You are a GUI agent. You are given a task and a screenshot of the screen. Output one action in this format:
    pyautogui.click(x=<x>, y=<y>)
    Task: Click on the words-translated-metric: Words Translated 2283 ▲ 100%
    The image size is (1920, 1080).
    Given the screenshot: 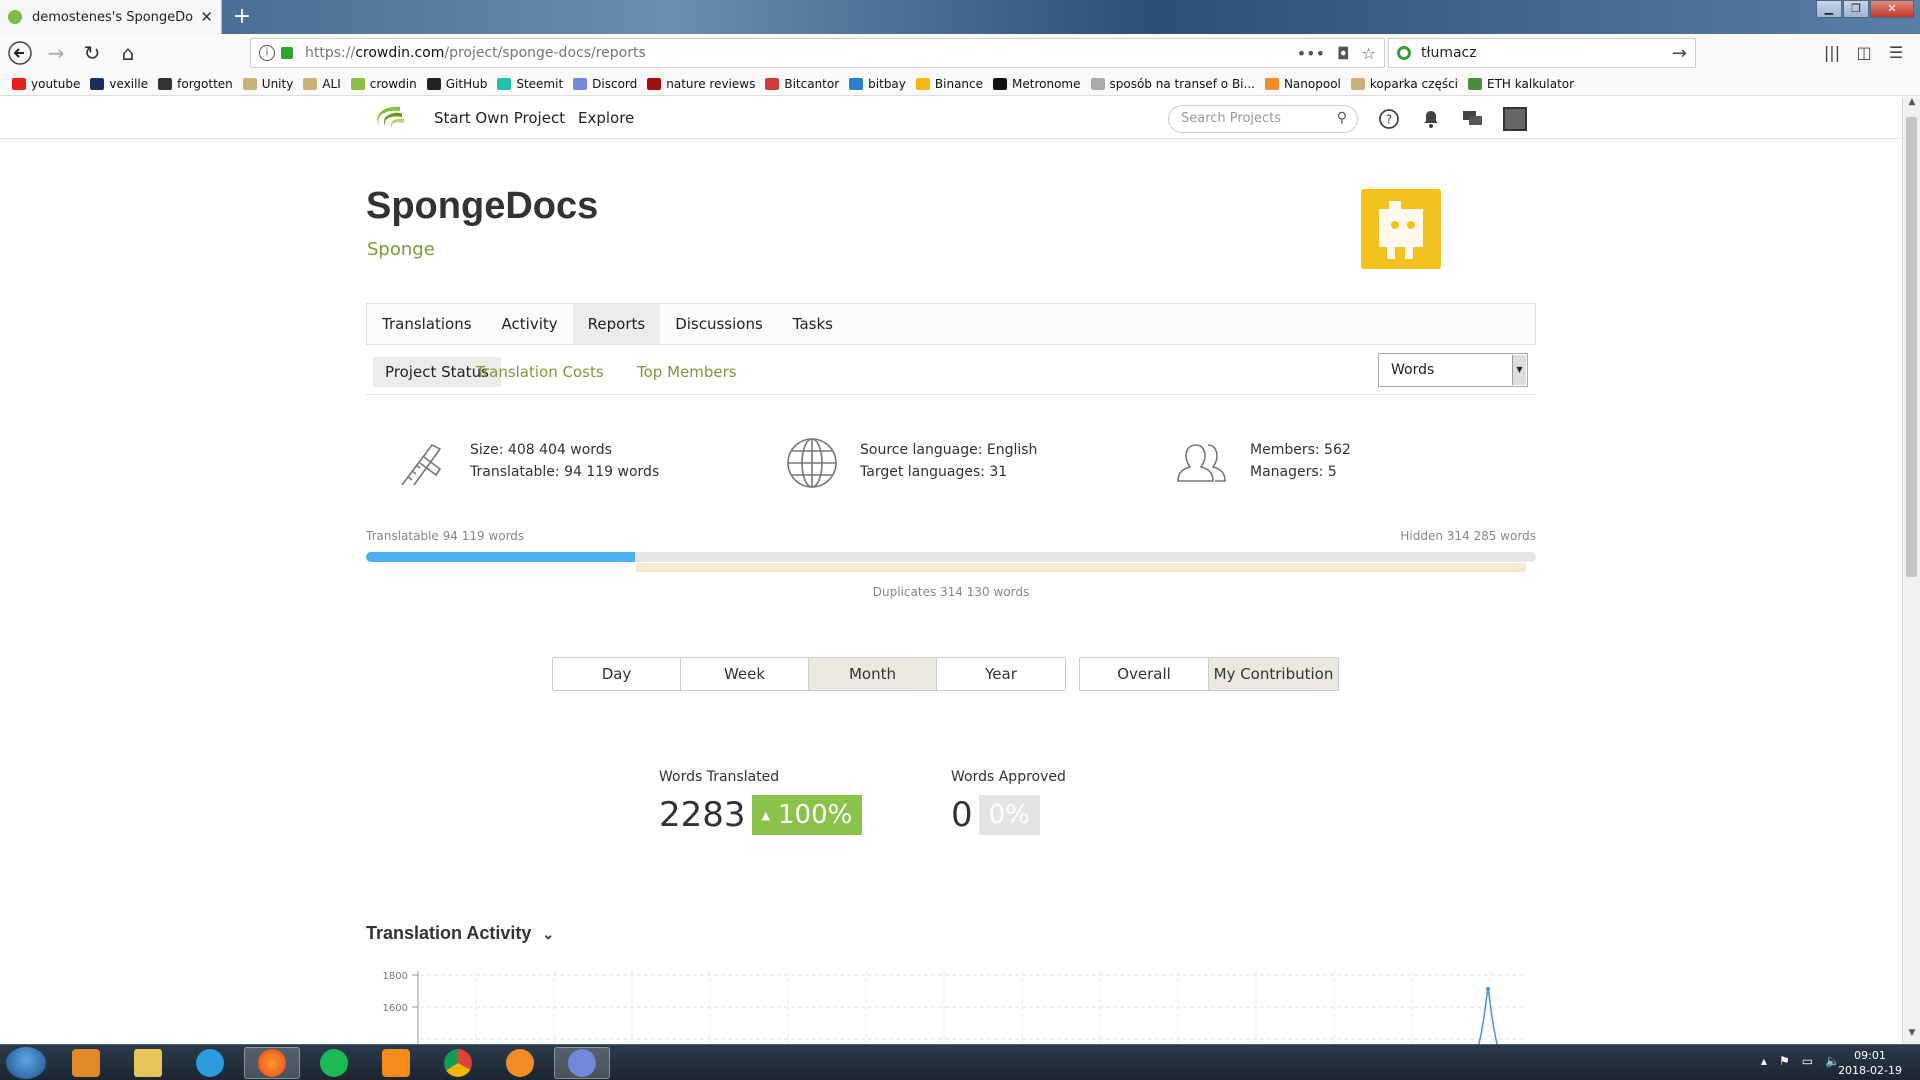 What is the action you would take?
    pyautogui.click(x=761, y=802)
    